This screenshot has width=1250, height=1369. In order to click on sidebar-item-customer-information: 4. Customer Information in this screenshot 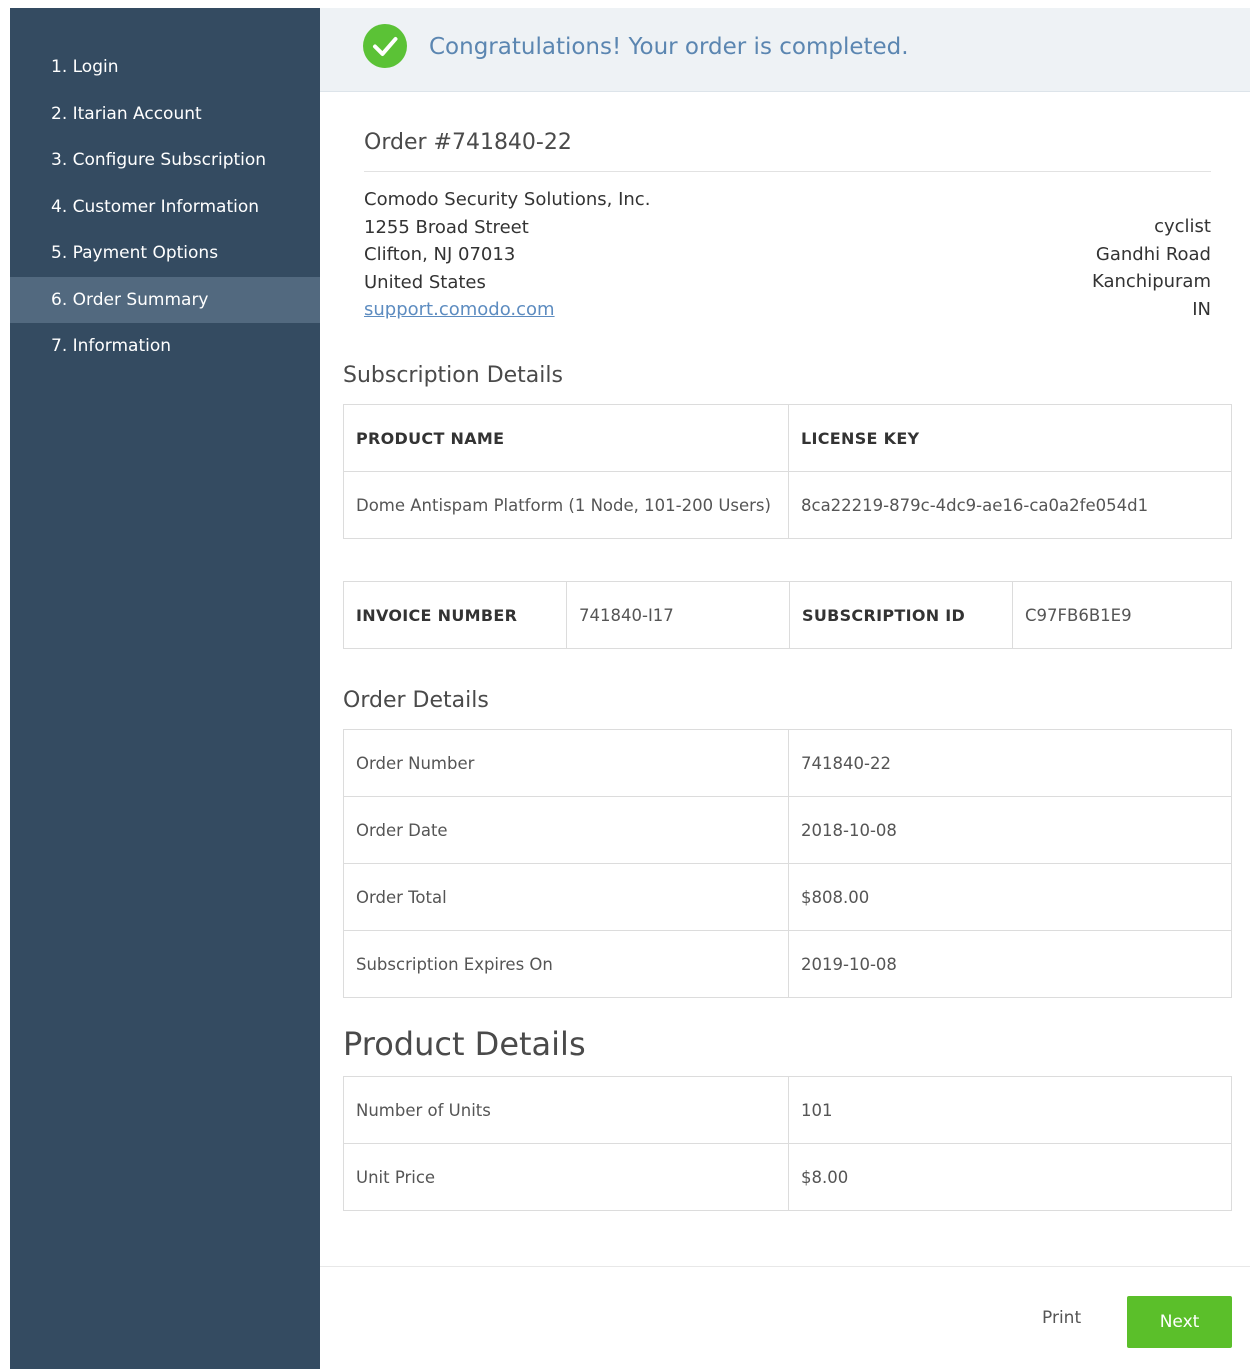, I will do `click(165, 207)`.